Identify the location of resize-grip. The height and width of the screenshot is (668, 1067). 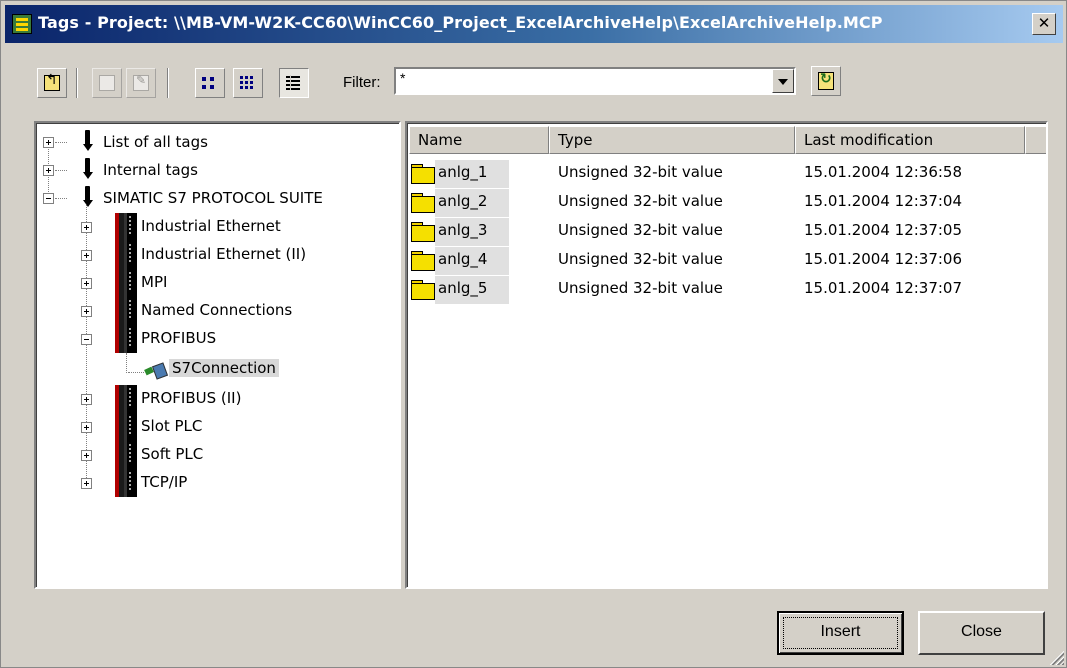
(1056, 657).